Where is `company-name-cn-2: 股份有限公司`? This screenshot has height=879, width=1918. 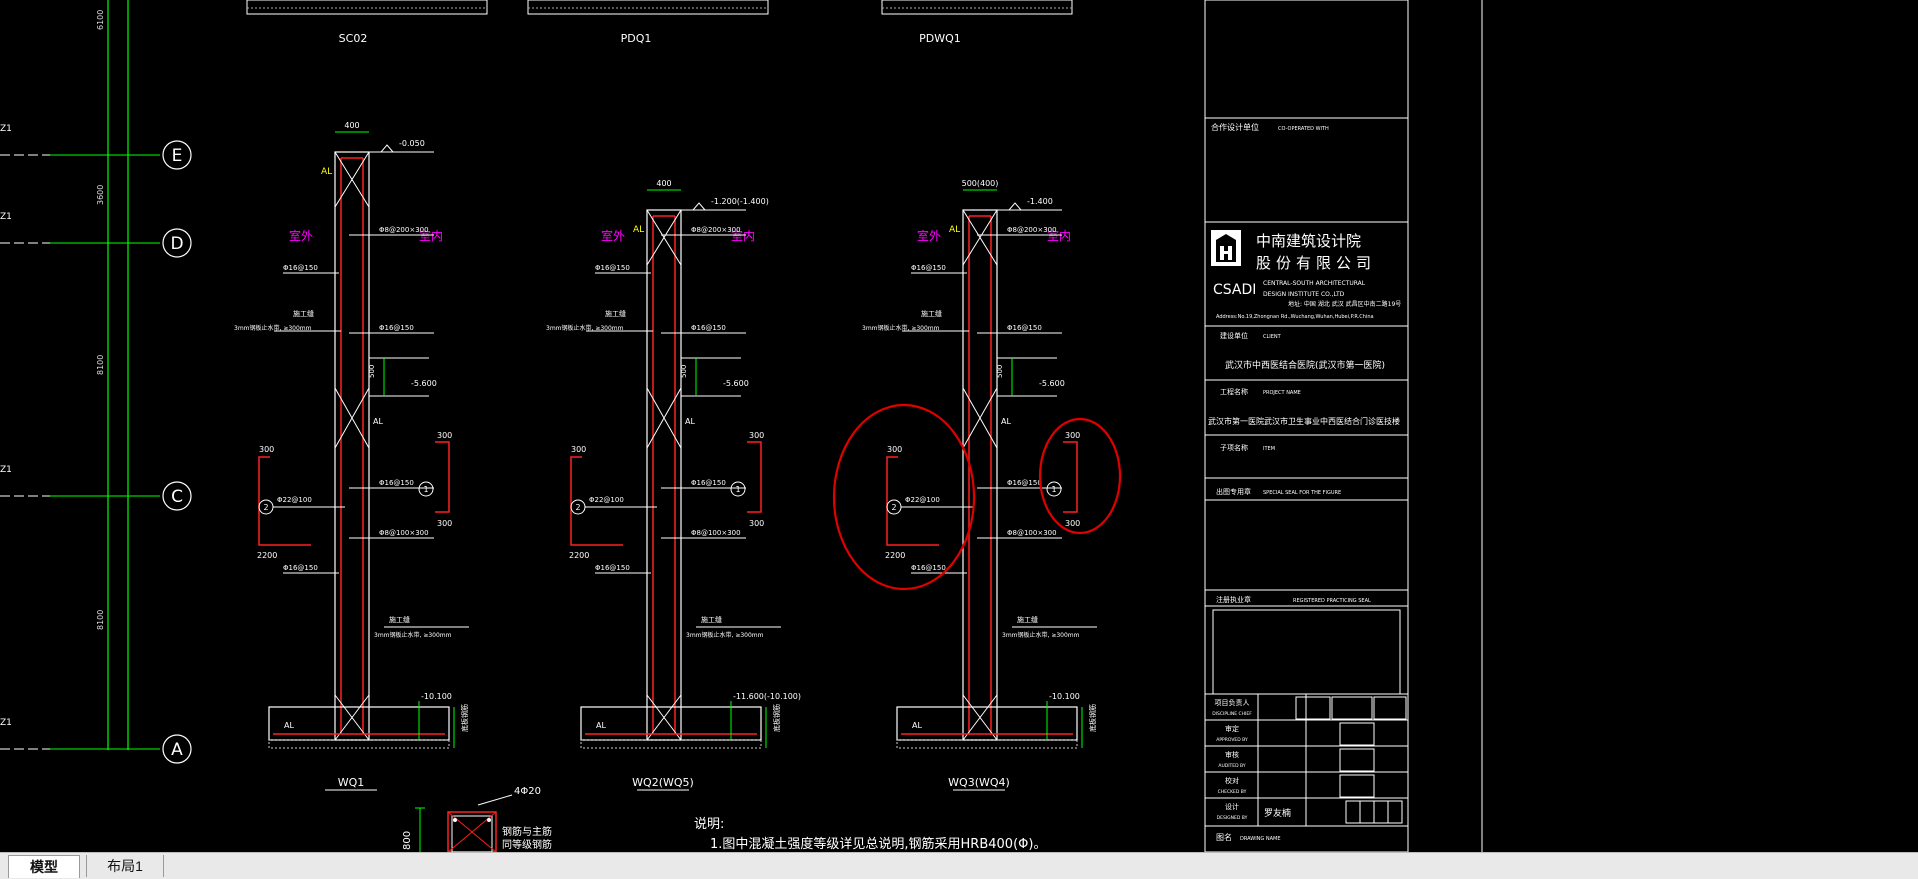
company-name-cn-2: 股份有限公司 is located at coordinates (1316, 263).